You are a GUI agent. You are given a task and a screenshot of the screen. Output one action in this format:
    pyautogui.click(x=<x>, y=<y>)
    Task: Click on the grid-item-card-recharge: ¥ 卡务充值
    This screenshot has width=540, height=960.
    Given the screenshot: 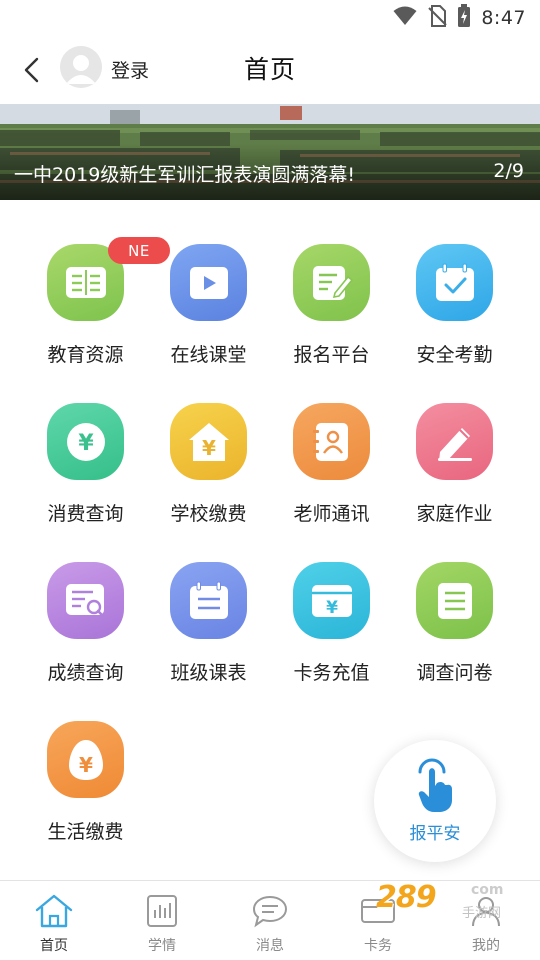 What is the action you would take?
    pyautogui.click(x=331, y=601)
    